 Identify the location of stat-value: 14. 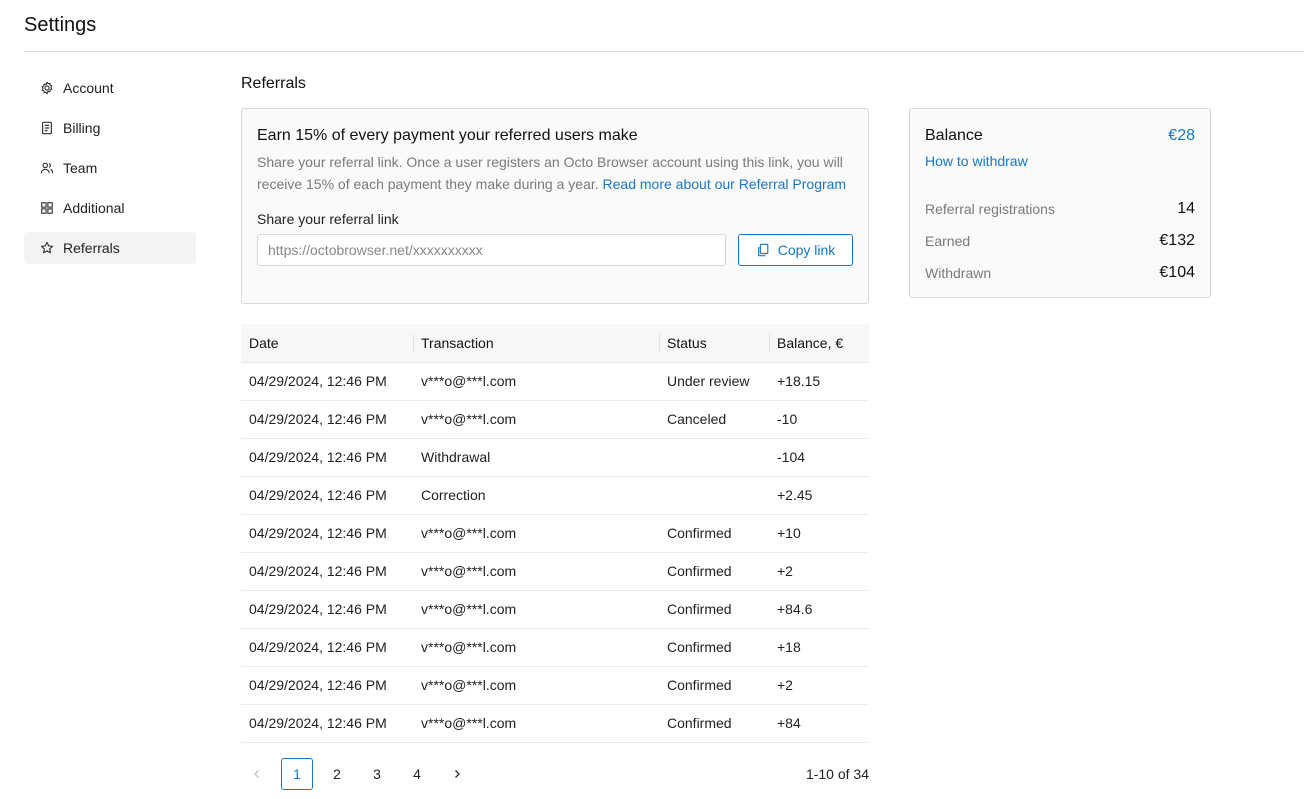
(1186, 208).